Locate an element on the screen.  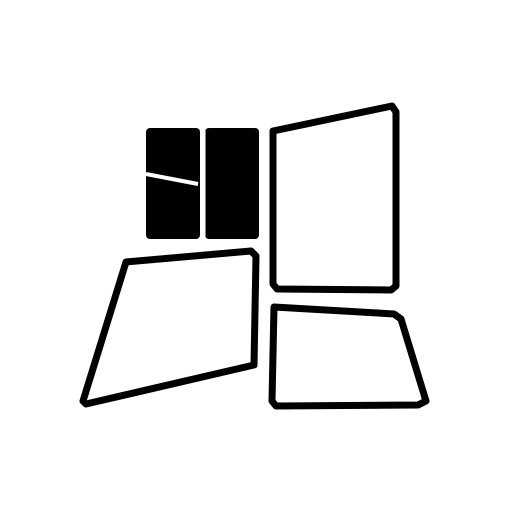
pane-top-right is located at coordinates (334, 198).